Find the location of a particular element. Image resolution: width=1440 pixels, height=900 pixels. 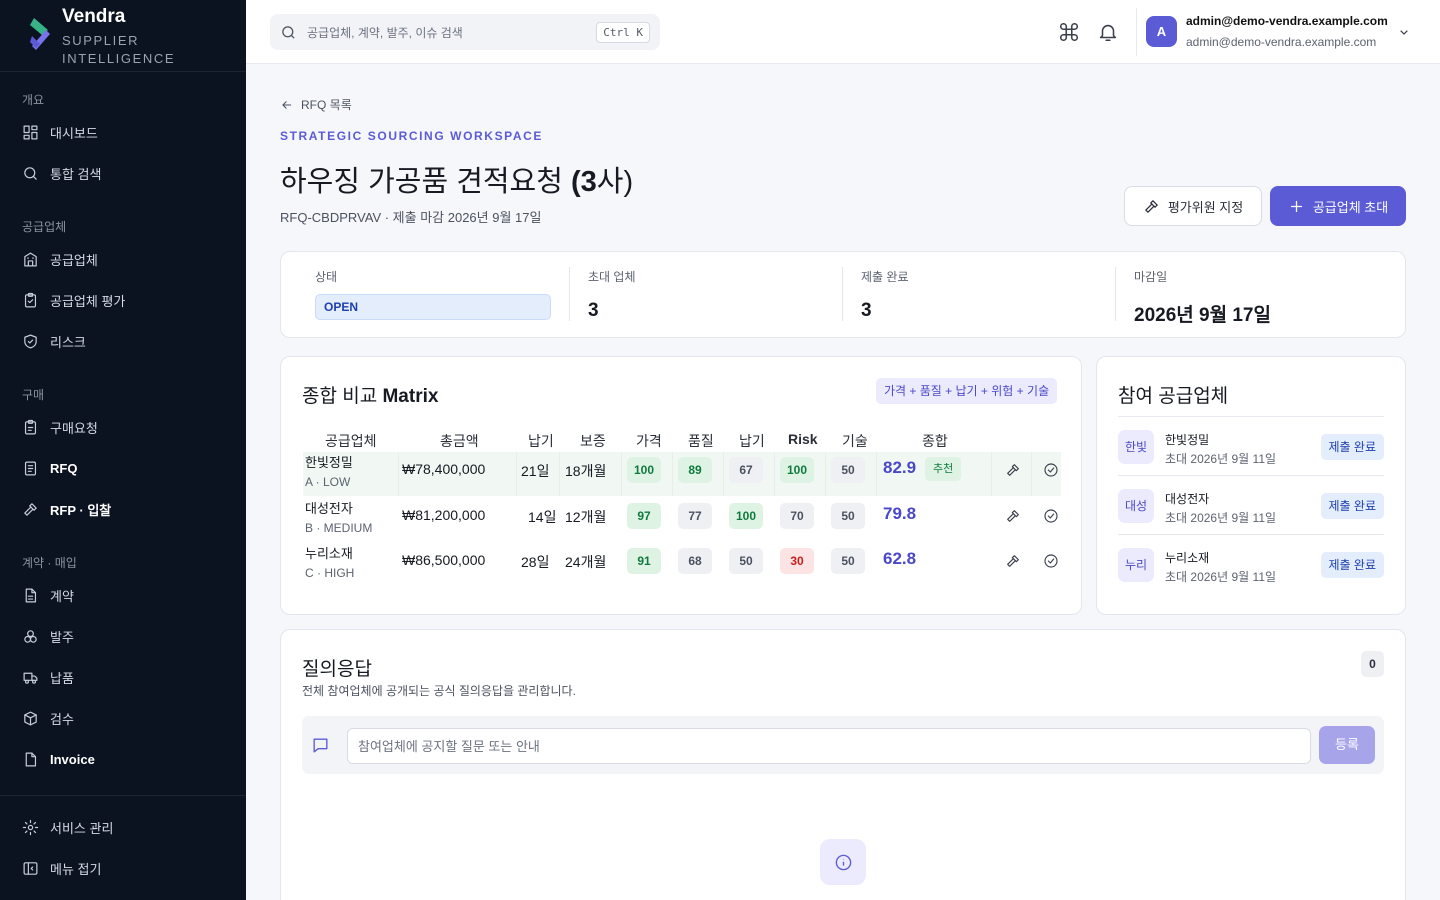

stat-label: 초대 업체 is located at coordinates (612, 277).